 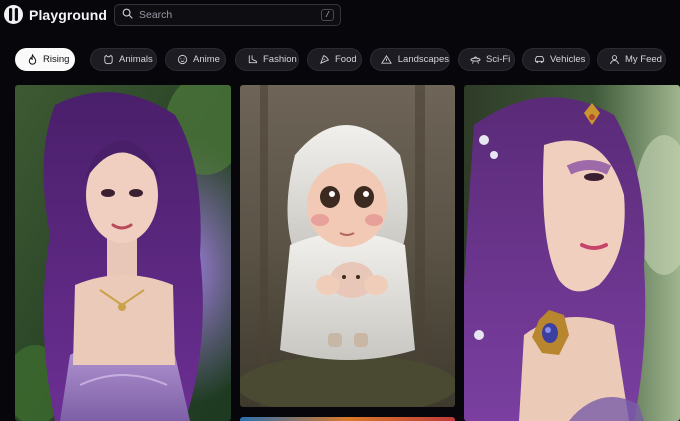 I want to click on mountain-icon, so click(x=387, y=60).